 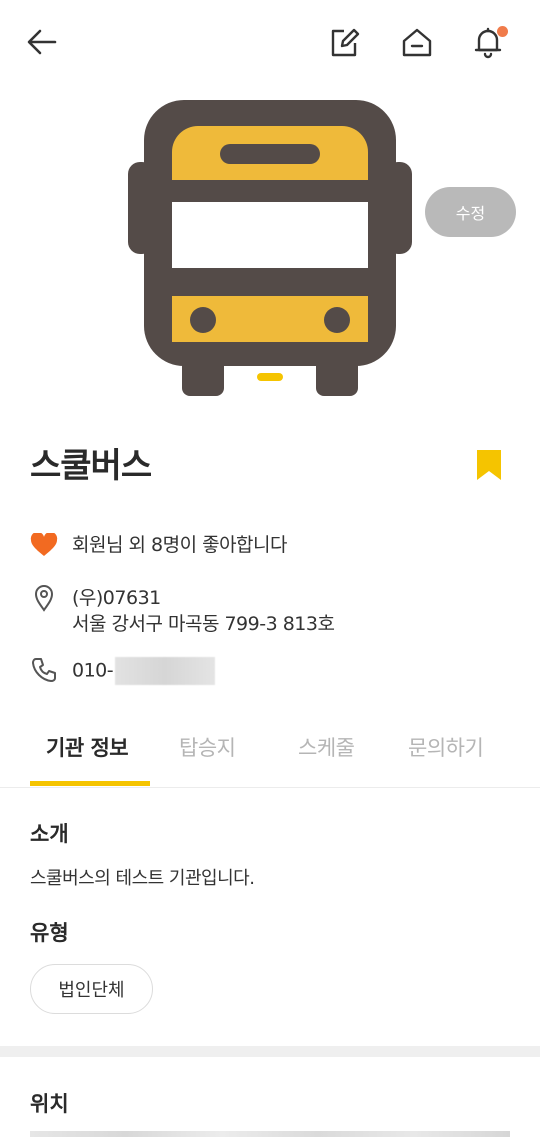 I want to click on intro-text: 스쿨버스의 테스트 기관입니다., so click(x=142, y=878).